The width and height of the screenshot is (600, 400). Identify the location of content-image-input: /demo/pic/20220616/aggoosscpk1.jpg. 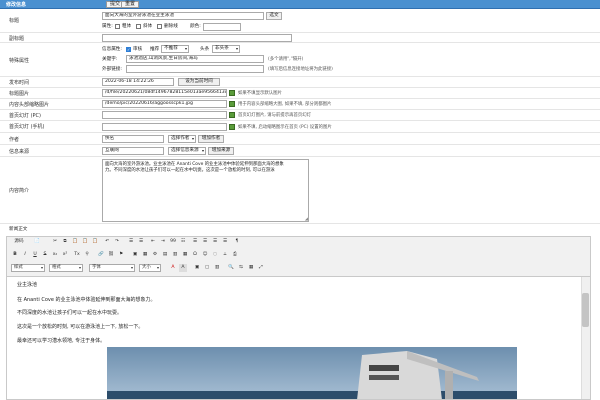
(164, 104).